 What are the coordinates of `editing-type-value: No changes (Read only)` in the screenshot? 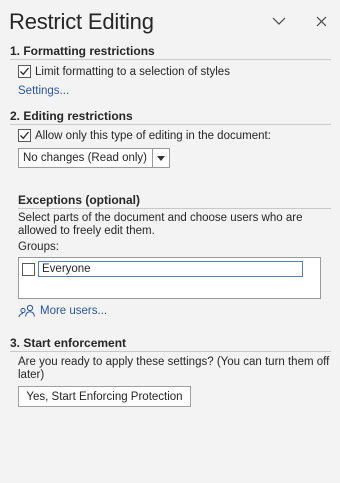 It's located at (85, 158).